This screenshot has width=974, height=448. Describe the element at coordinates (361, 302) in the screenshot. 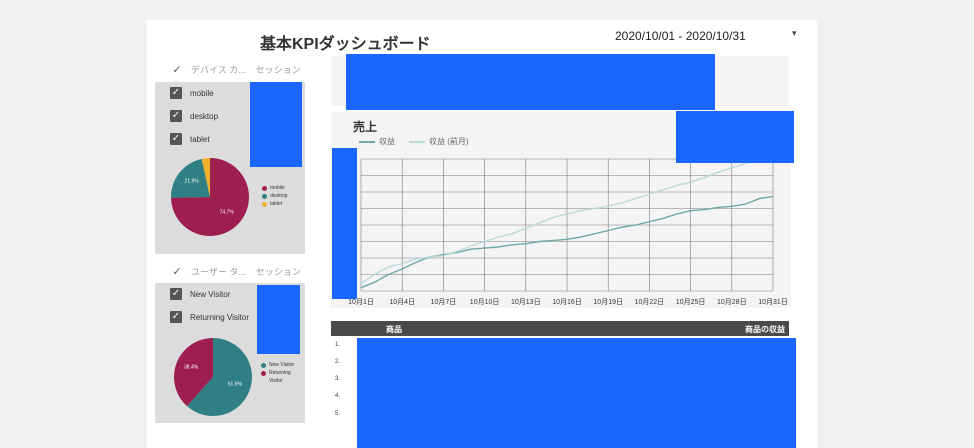

I see `x-tick-label: 10月1日` at that location.